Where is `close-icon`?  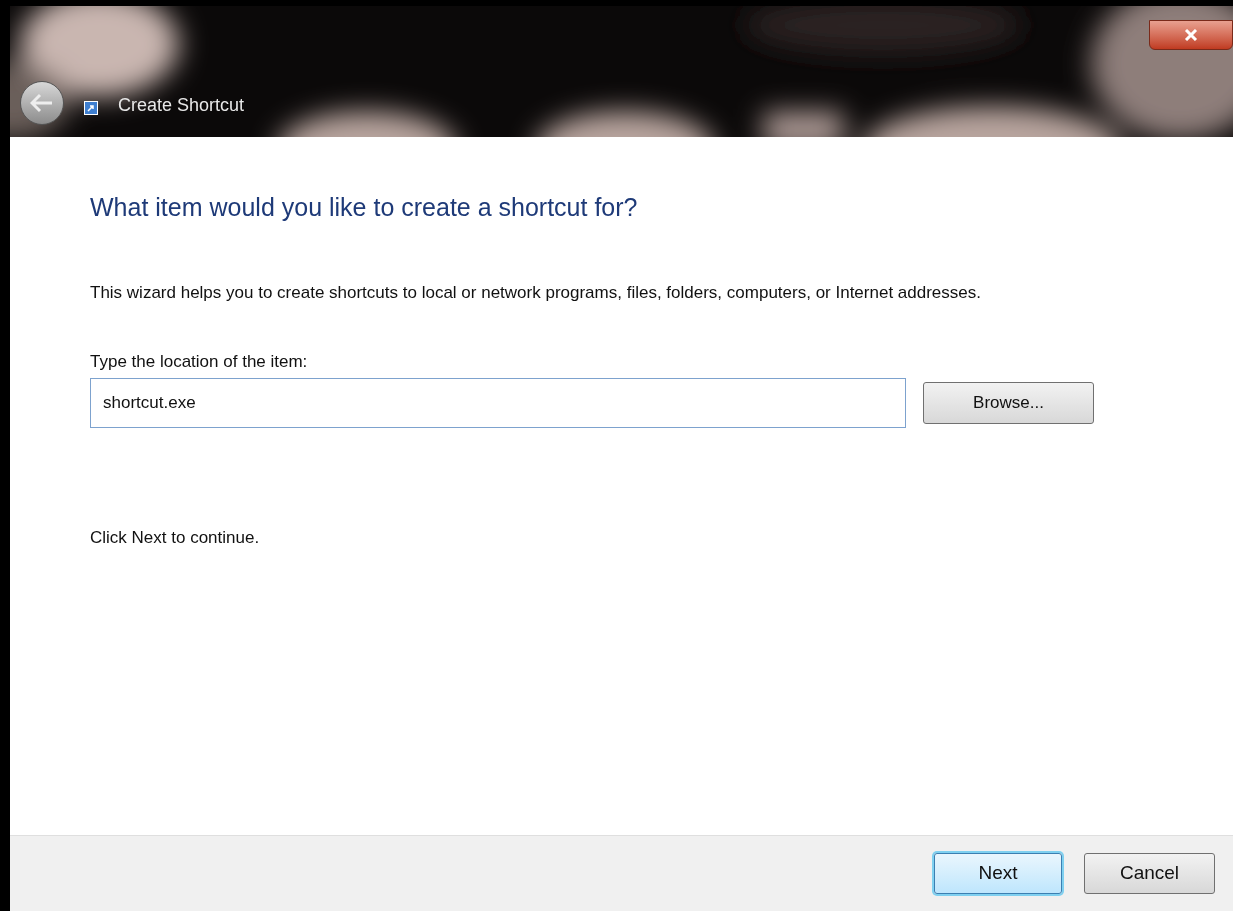
close-icon is located at coordinates (1191, 35).